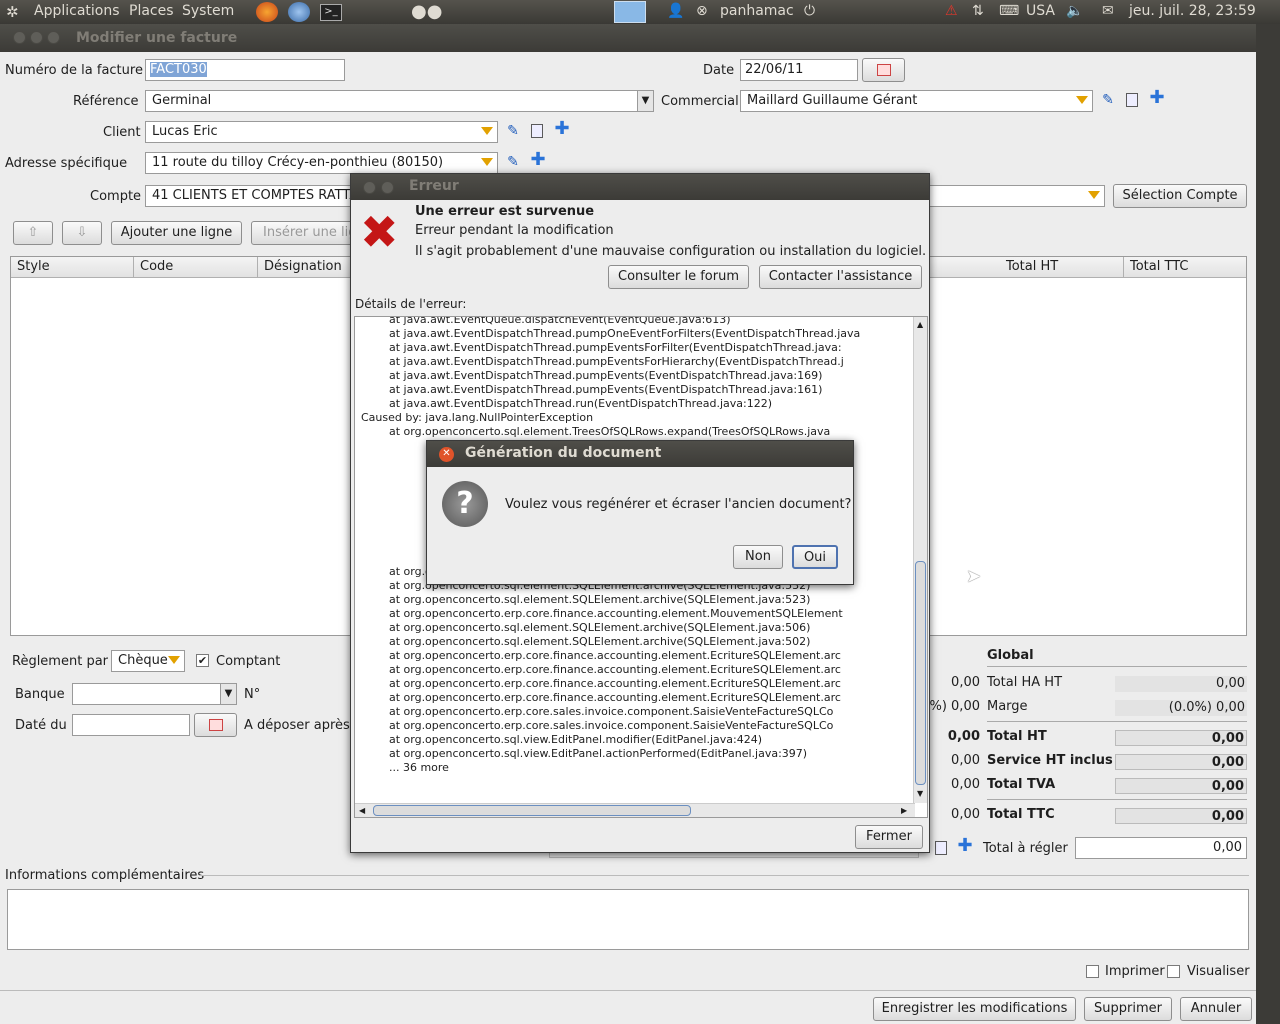 This screenshot has height=1024, width=1280. Describe the element at coordinates (321, 132) in the screenshot. I see `client-combo: Lucas Eric` at that location.